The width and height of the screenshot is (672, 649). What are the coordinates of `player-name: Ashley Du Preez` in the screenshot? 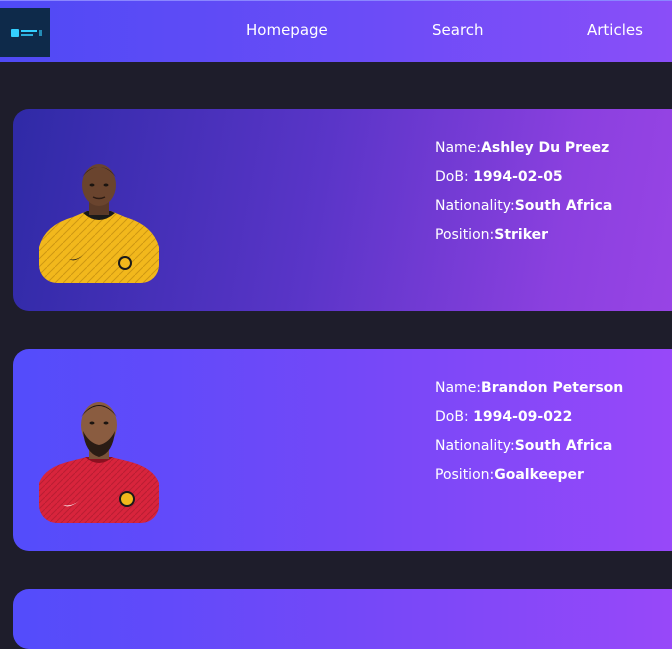 It's located at (545, 148).